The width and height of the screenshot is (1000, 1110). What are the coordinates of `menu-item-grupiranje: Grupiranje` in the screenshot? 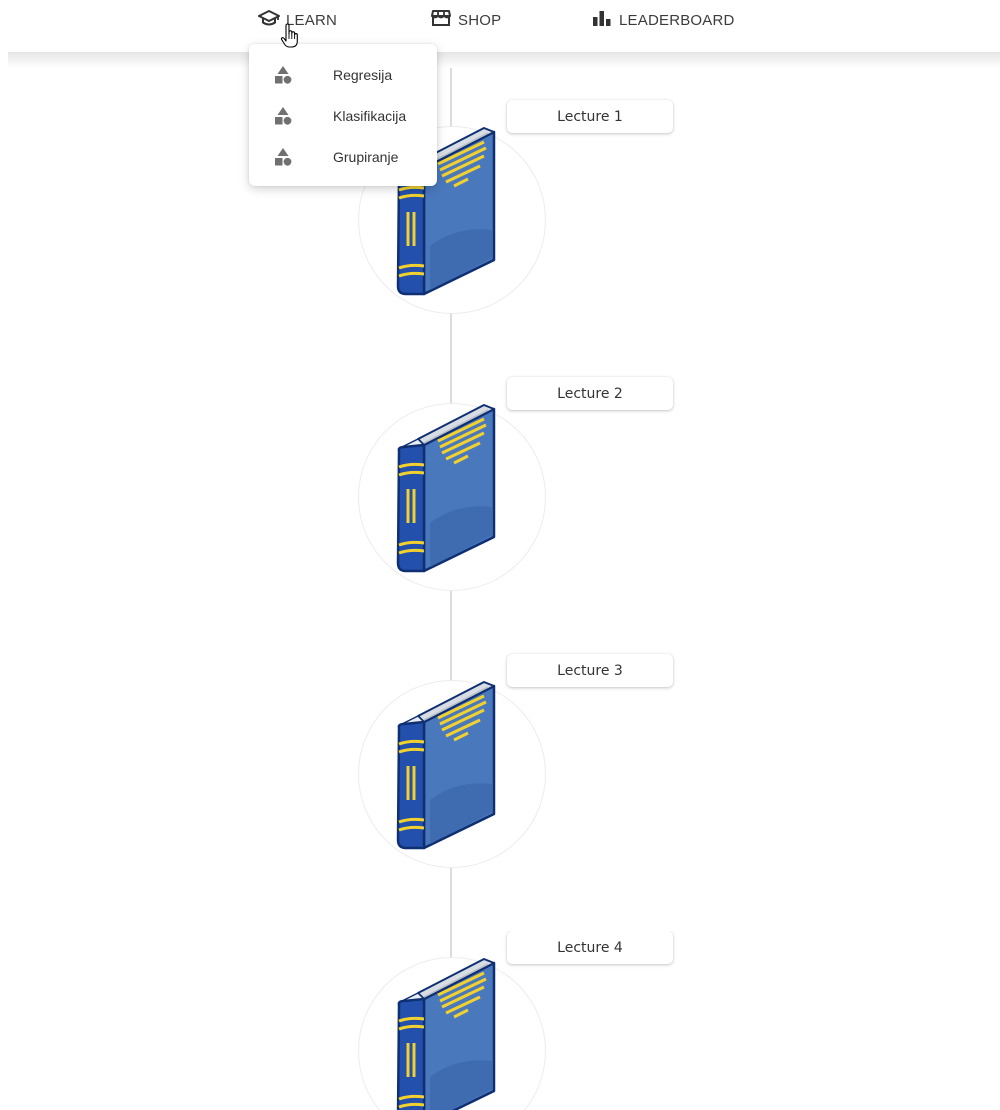 It's located at (343, 157).